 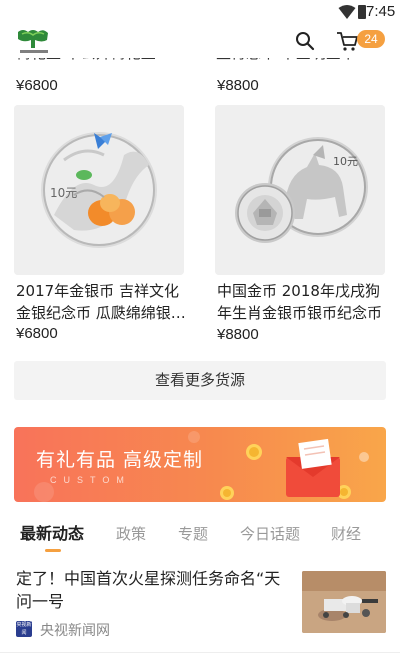 I want to click on tab-finance: 财经, so click(x=346, y=536).